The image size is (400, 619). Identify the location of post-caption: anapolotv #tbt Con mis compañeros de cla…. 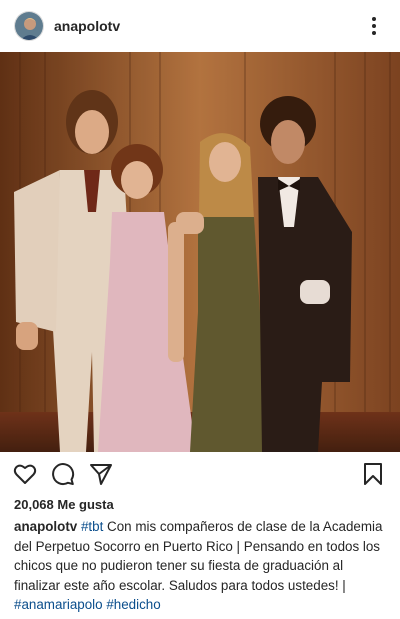
(202, 566).